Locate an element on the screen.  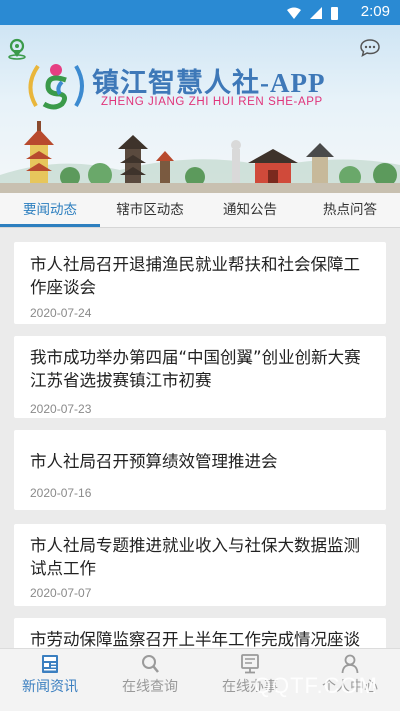
news-date: 2020-07-24 is located at coordinates (61, 313).